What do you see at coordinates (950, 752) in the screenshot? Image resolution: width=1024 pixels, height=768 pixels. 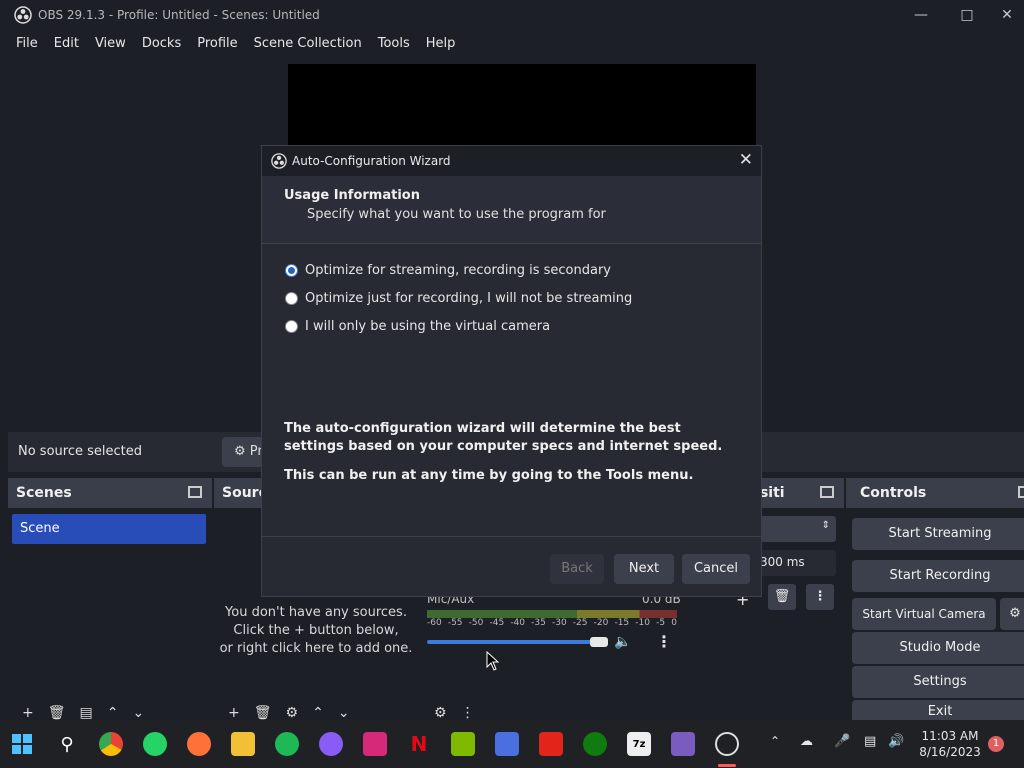 I see `clock-date: 8/16/2023` at bounding box center [950, 752].